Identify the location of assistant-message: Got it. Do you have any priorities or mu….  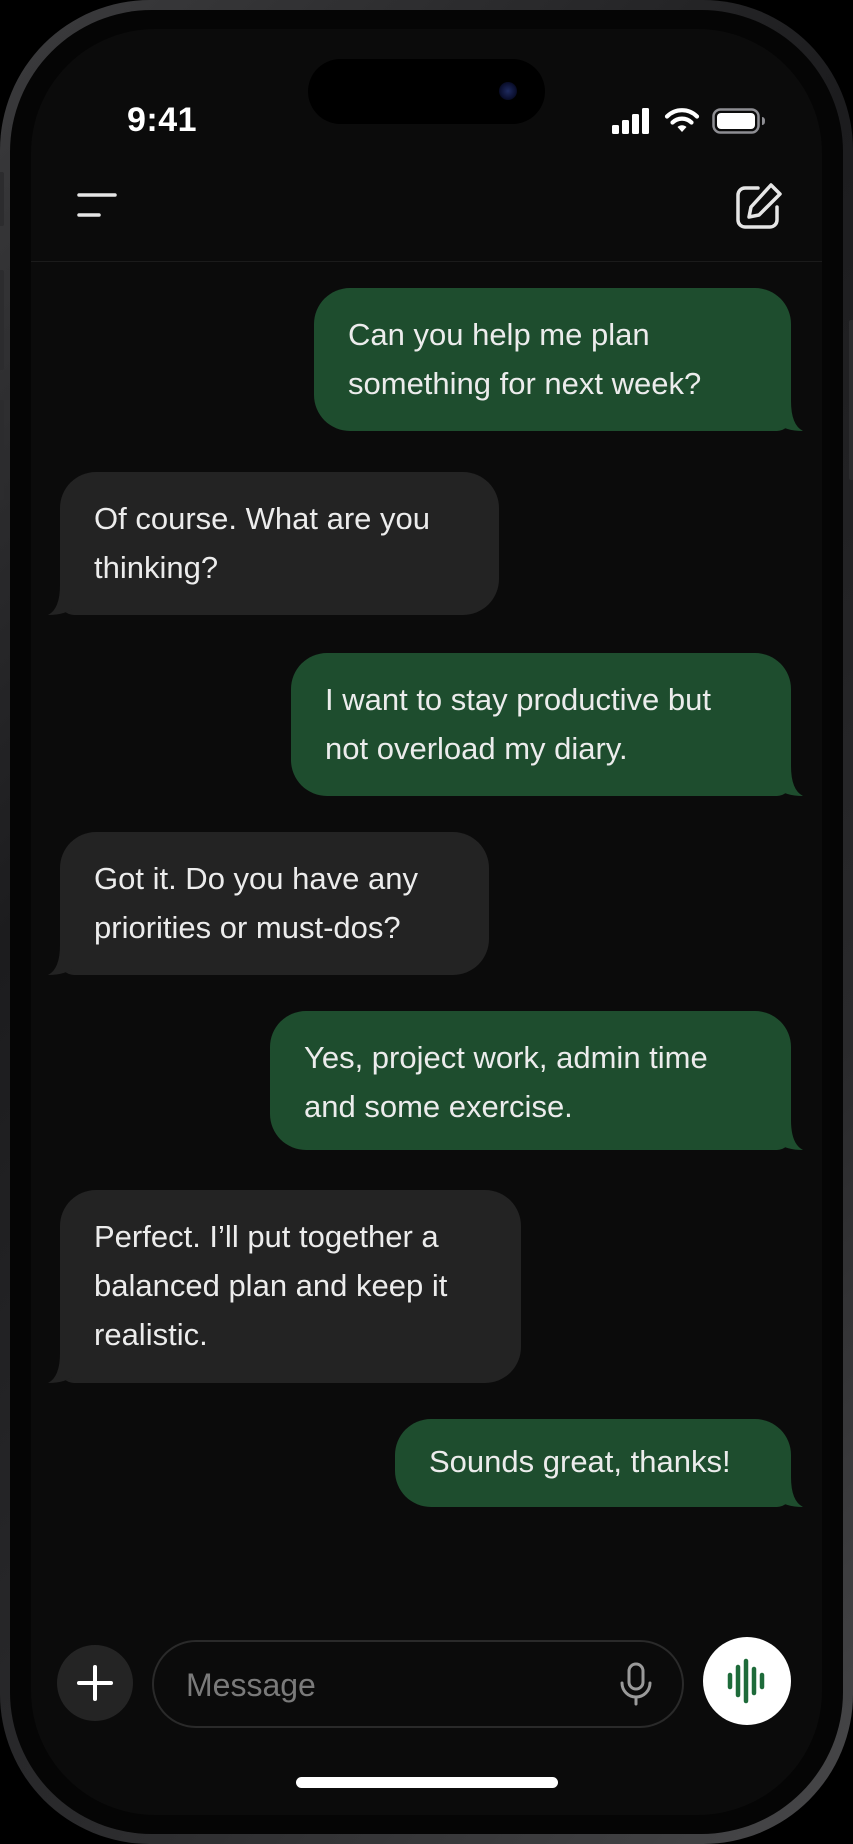
(268, 903).